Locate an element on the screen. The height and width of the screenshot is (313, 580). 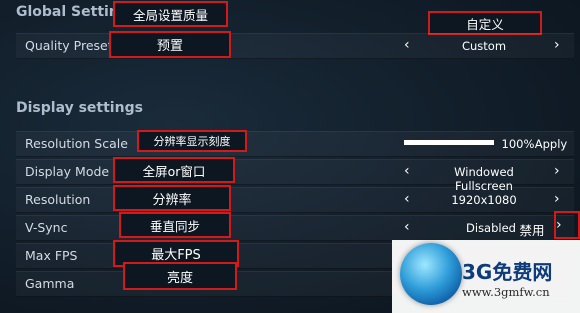
resolution-scale-slider-fill is located at coordinates (449, 142).